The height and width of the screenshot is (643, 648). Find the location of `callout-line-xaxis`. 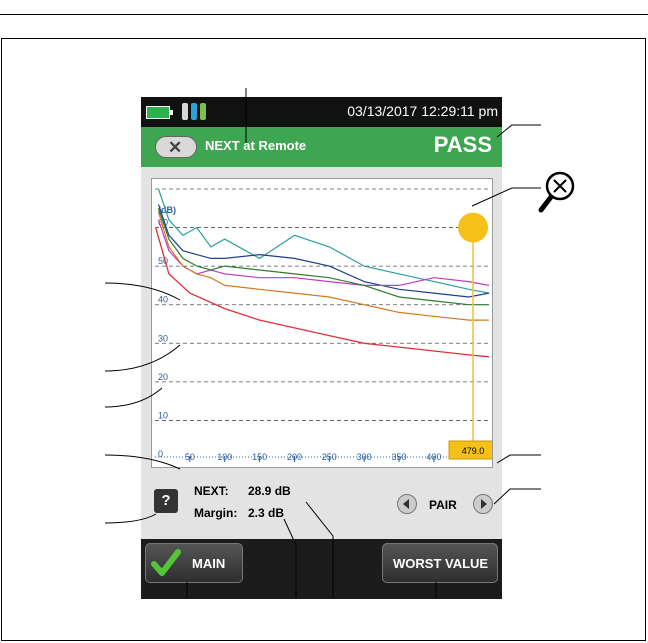

callout-line-xaxis is located at coordinates (142, 462).